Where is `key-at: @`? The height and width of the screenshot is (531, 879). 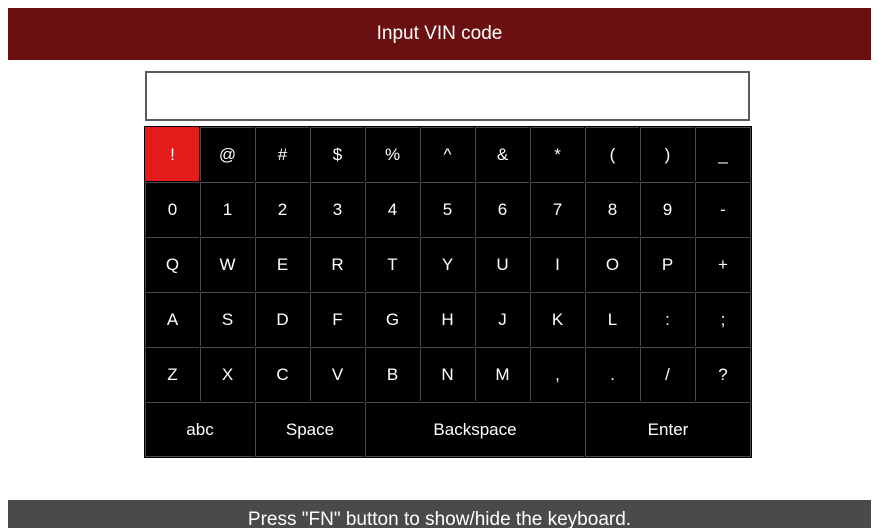 key-at: @ is located at coordinates (227, 154).